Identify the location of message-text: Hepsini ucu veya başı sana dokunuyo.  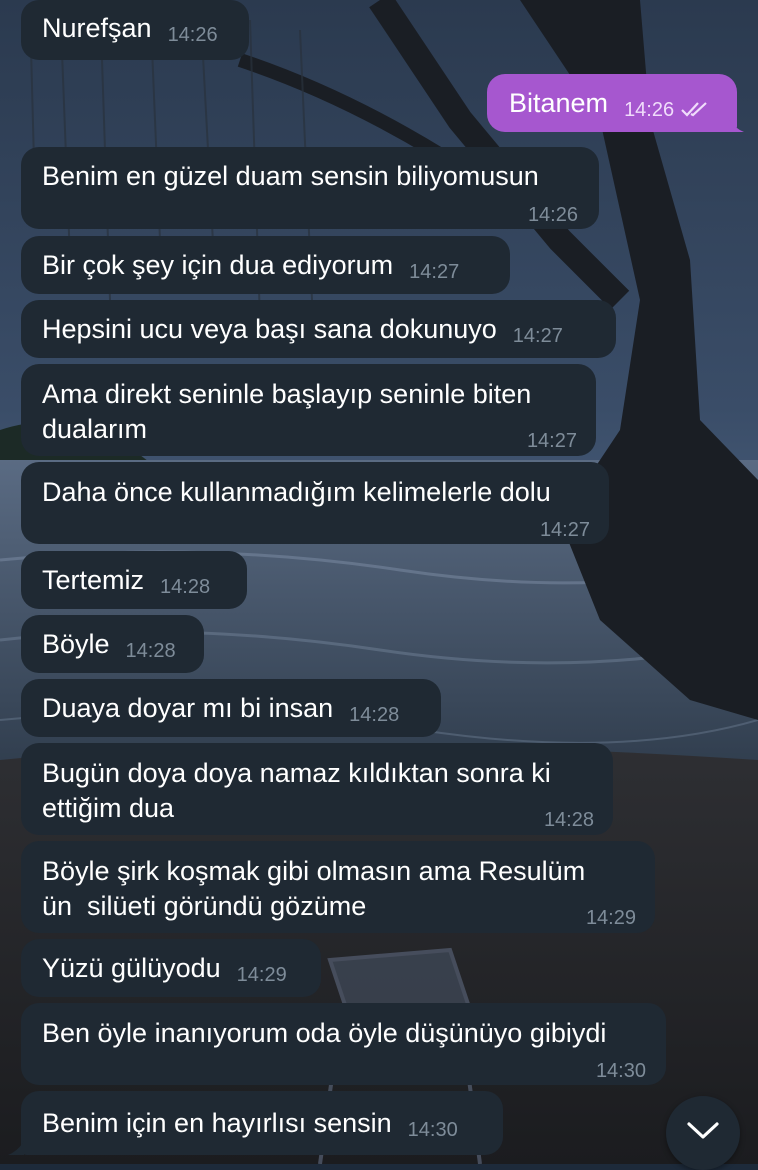
(269, 329).